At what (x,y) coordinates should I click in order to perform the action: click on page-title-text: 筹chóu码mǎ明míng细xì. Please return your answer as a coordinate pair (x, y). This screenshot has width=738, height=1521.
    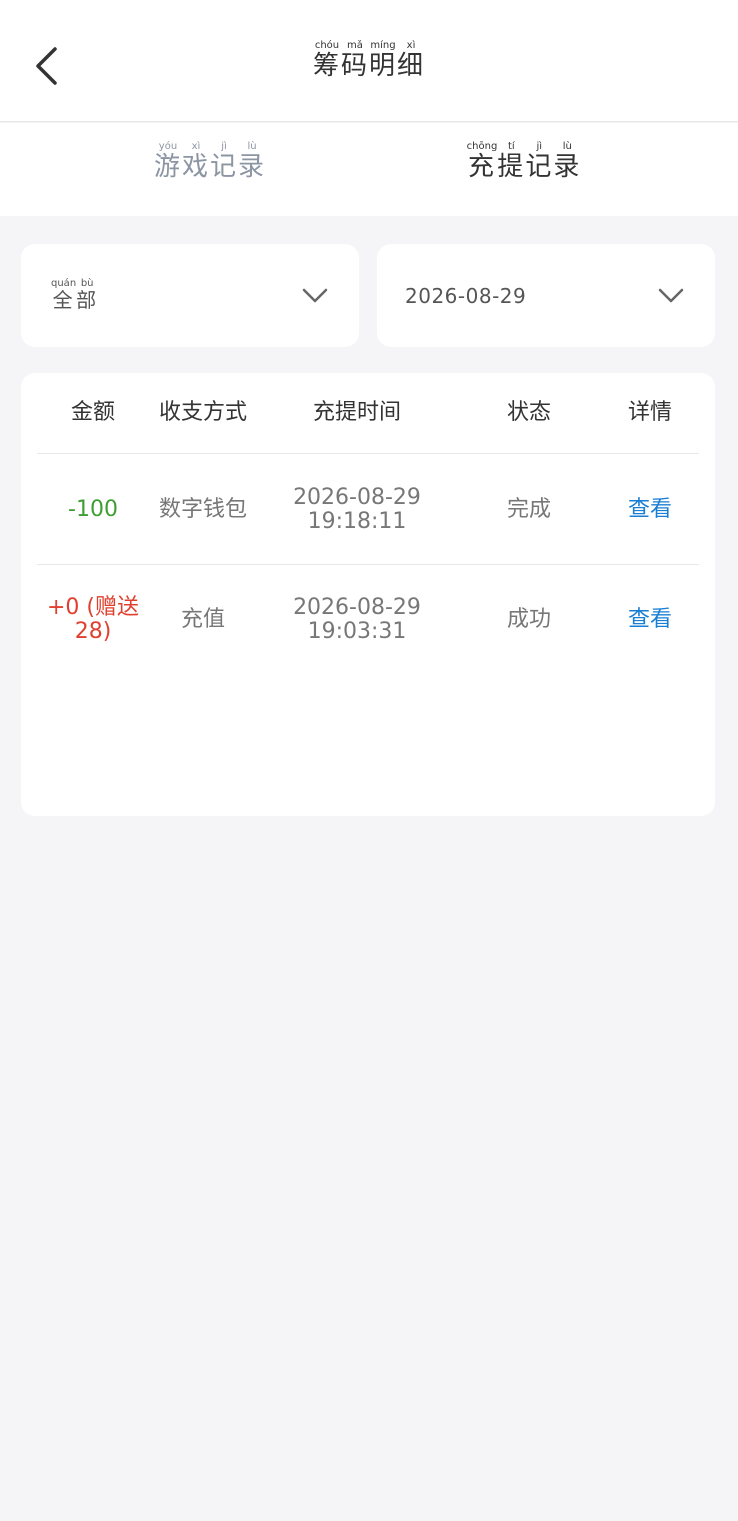
    Looking at the image, I should click on (369, 60).